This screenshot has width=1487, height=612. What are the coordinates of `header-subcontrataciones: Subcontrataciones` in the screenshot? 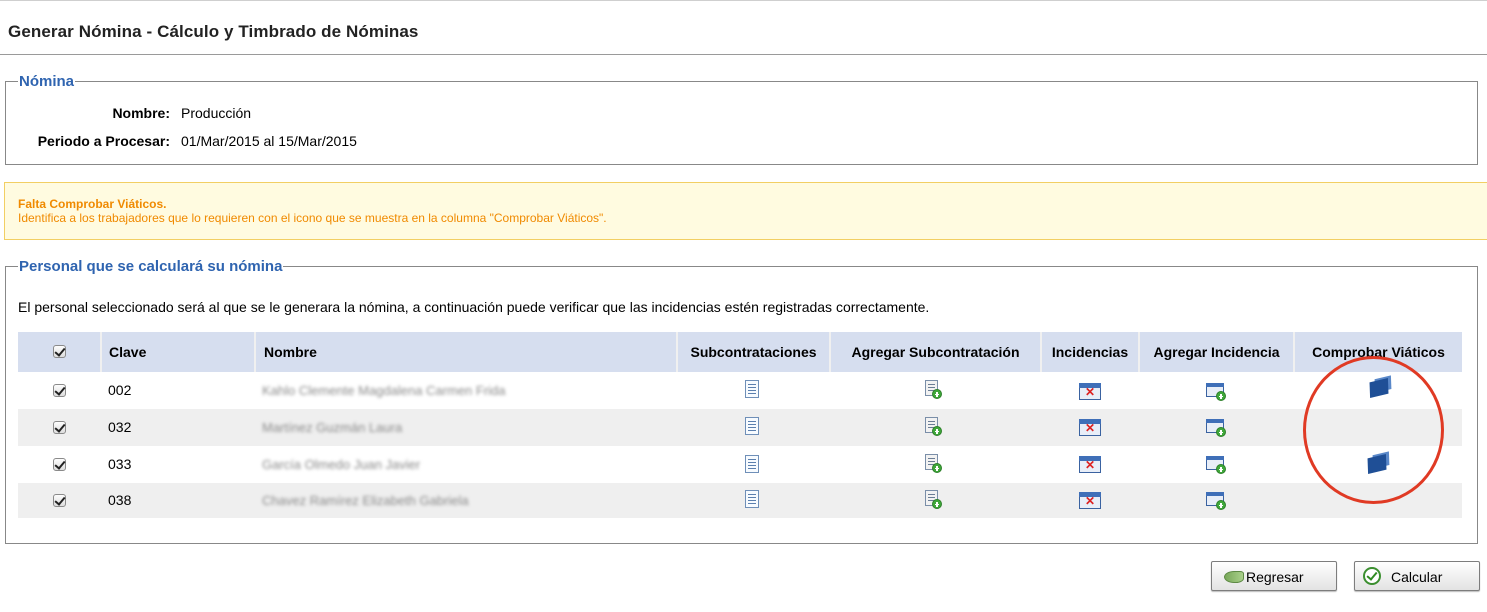 It's located at (753, 352).